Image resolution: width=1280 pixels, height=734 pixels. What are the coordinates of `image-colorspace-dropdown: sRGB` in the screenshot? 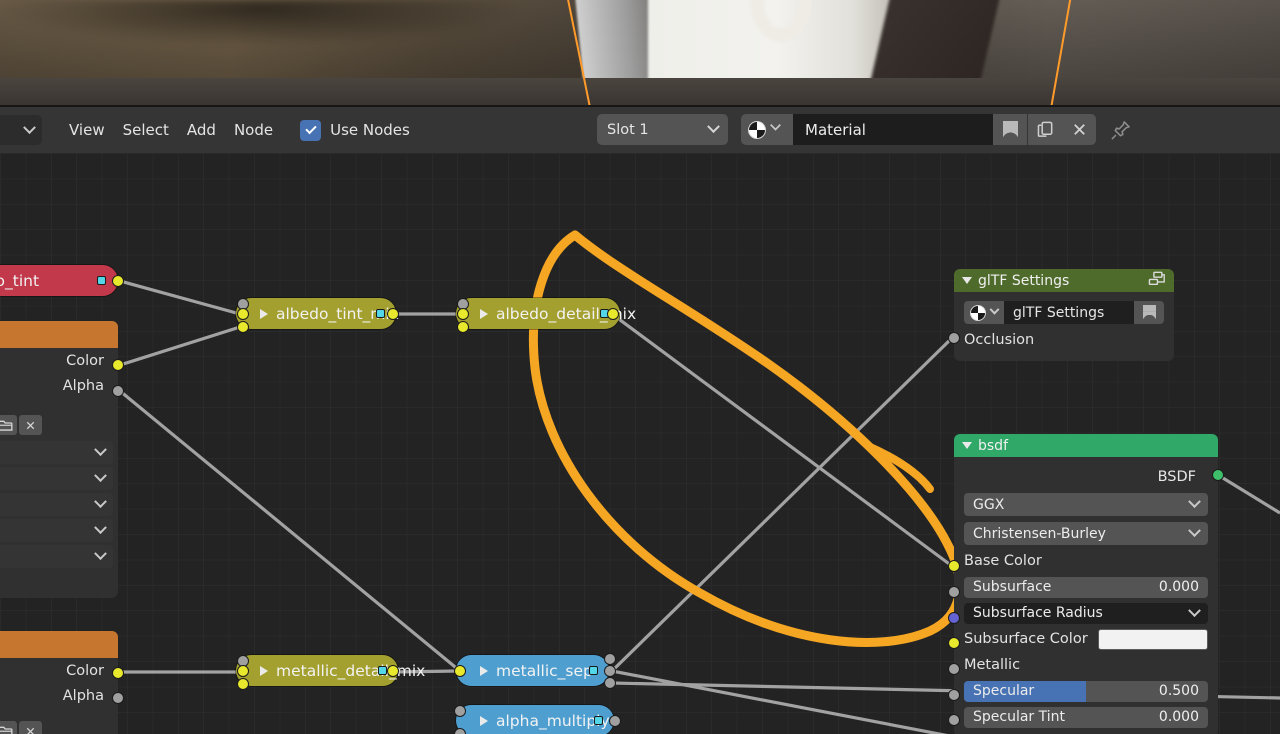 It's located at (56, 556).